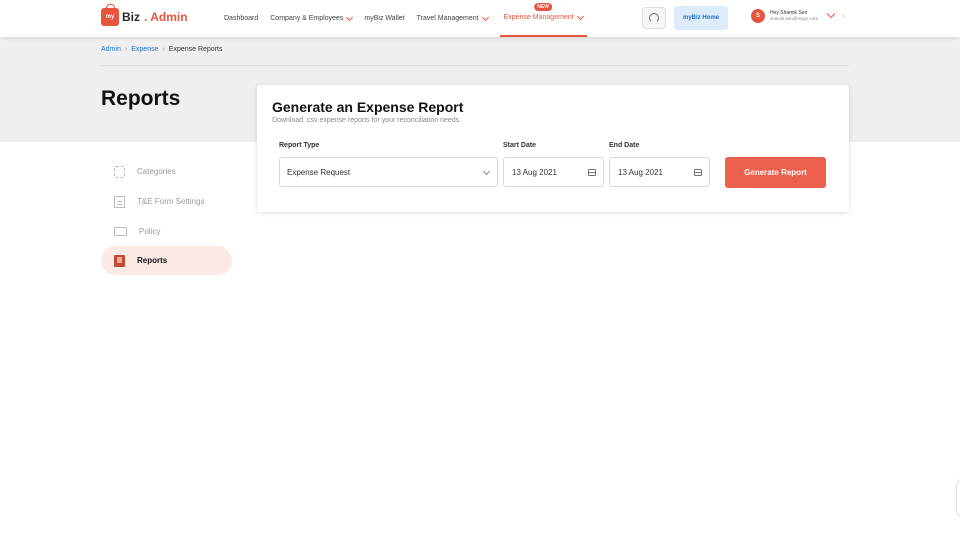  What do you see at coordinates (701, 18) in the screenshot?
I see `mybiz-home-button: myBiz Home` at bounding box center [701, 18].